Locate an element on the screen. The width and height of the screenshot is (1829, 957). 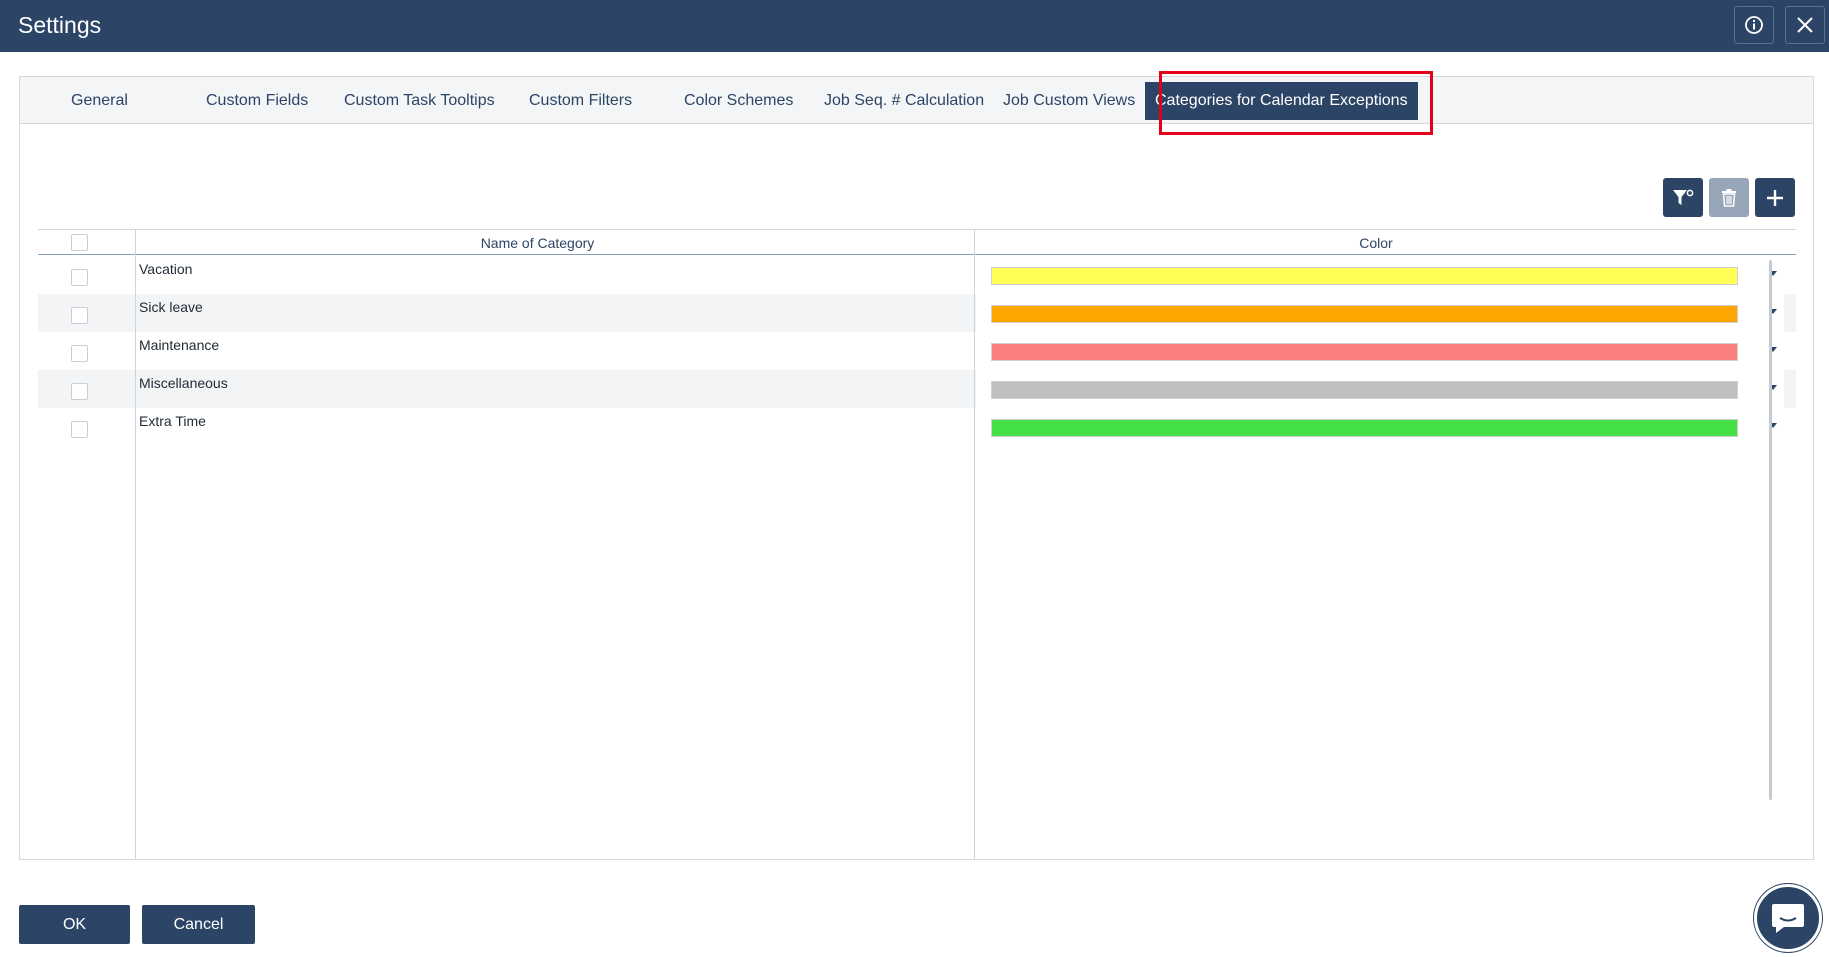
table-row: Maintenance is located at coordinates (917, 351).